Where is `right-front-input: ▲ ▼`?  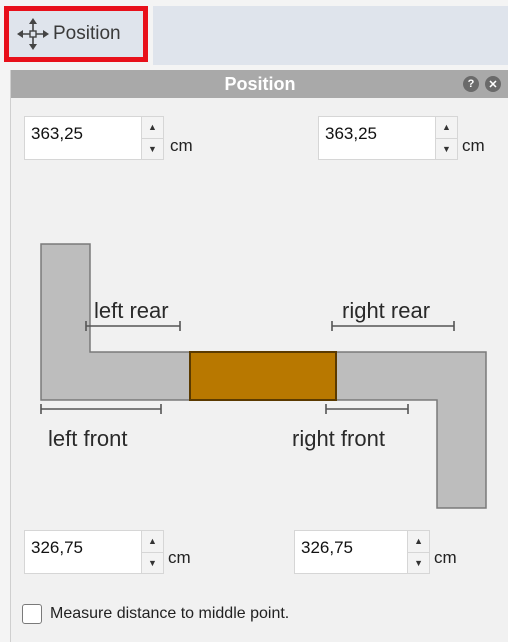 right-front-input: ▲ ▼ is located at coordinates (362, 548).